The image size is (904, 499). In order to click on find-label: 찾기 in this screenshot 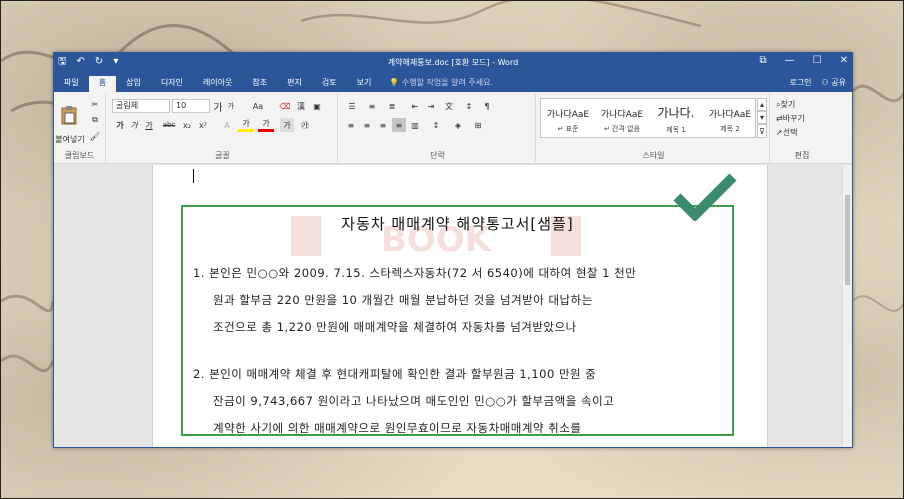, I will do `click(788, 104)`.